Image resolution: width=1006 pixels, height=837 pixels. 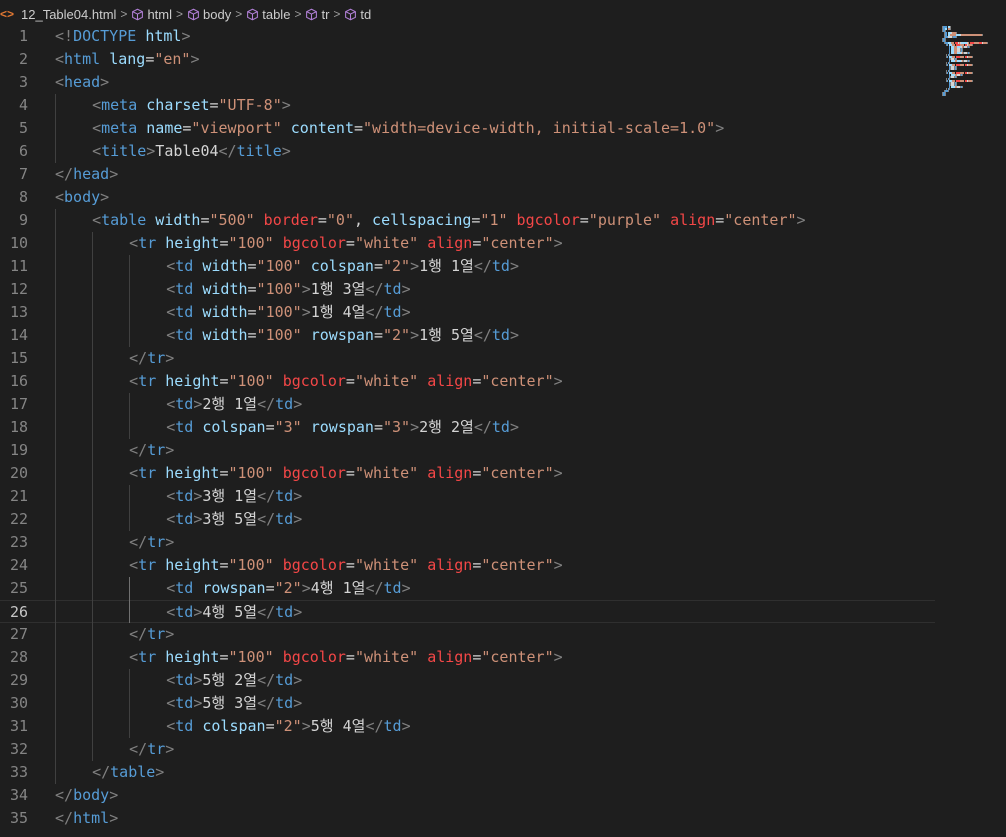 I want to click on code-line: 32 </tr>, so click(x=467, y=749).